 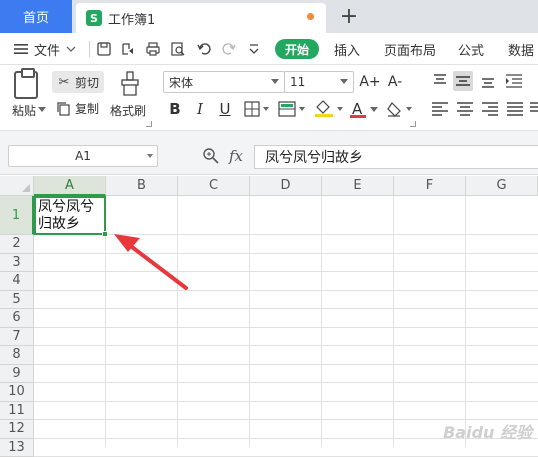 I want to click on tab-formula-label: 公式, so click(x=471, y=49).